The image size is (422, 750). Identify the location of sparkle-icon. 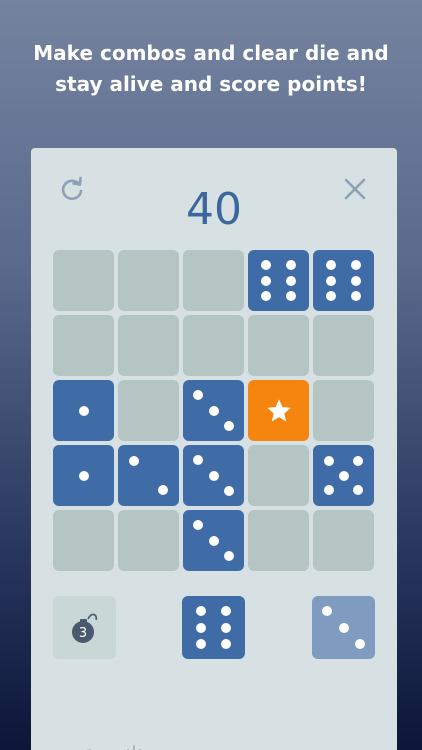
(134, 747).